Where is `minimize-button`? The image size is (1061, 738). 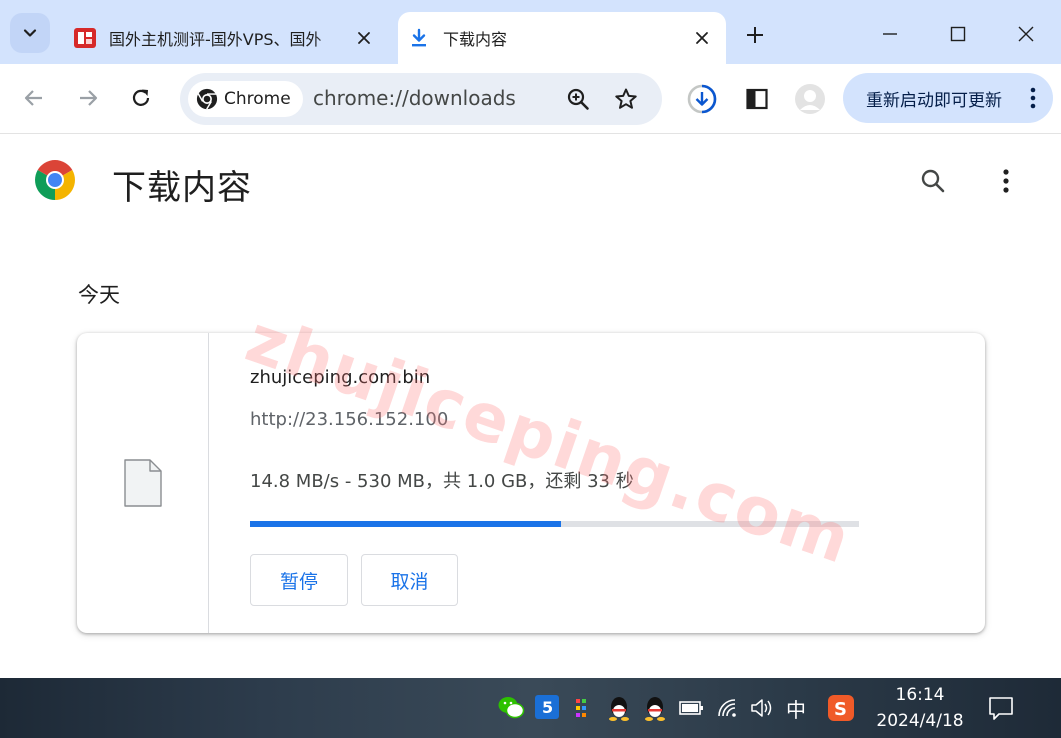
minimize-button is located at coordinates (890, 34).